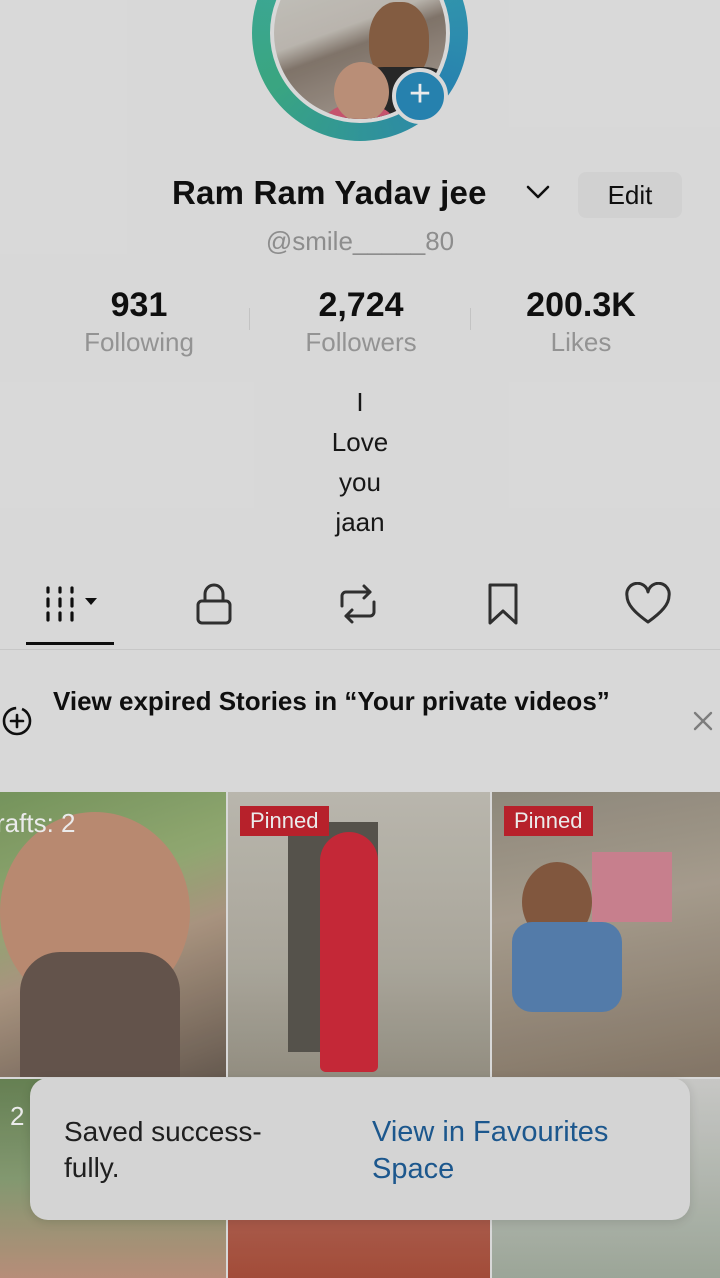 Image resolution: width=720 pixels, height=1278 pixels. What do you see at coordinates (538, 192) in the screenshot?
I see `chevron-down-icon` at bounding box center [538, 192].